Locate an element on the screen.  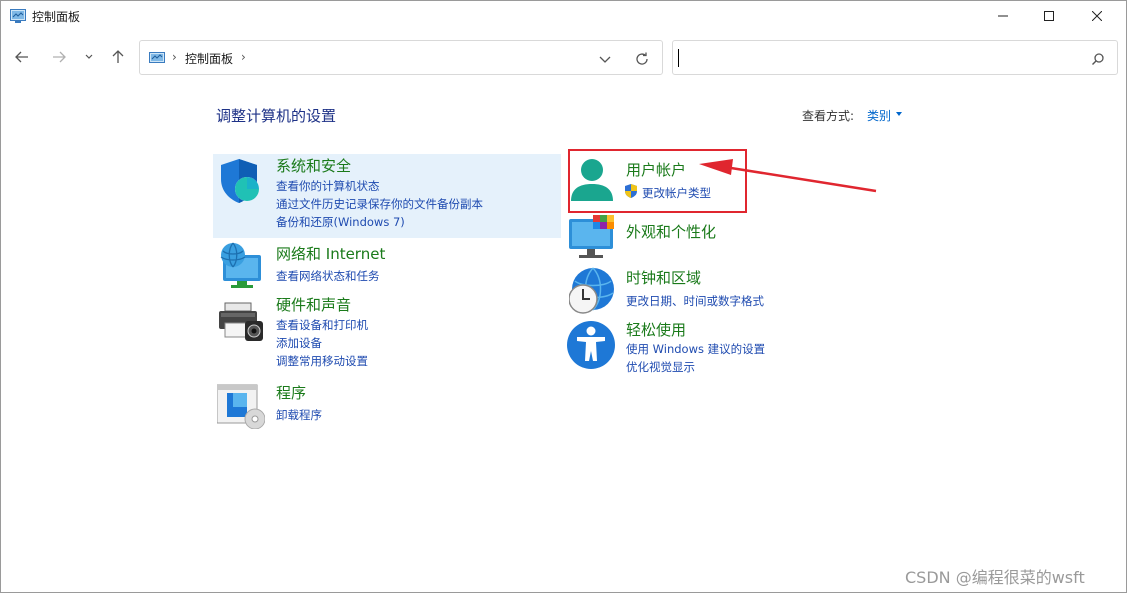
link-change-date-time-format: 更改日期、时间或数字格式 is located at coordinates (695, 301).